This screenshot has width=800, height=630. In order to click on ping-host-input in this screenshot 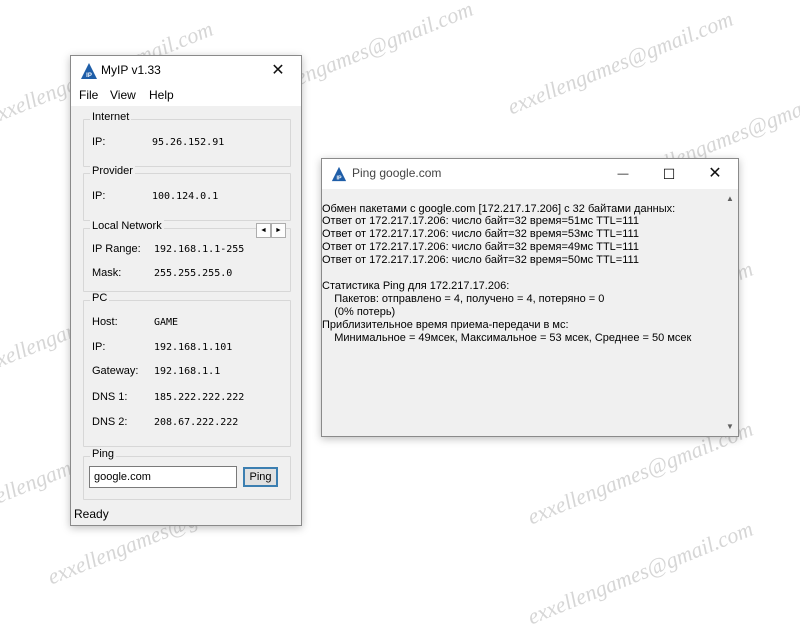, I will do `click(163, 477)`.